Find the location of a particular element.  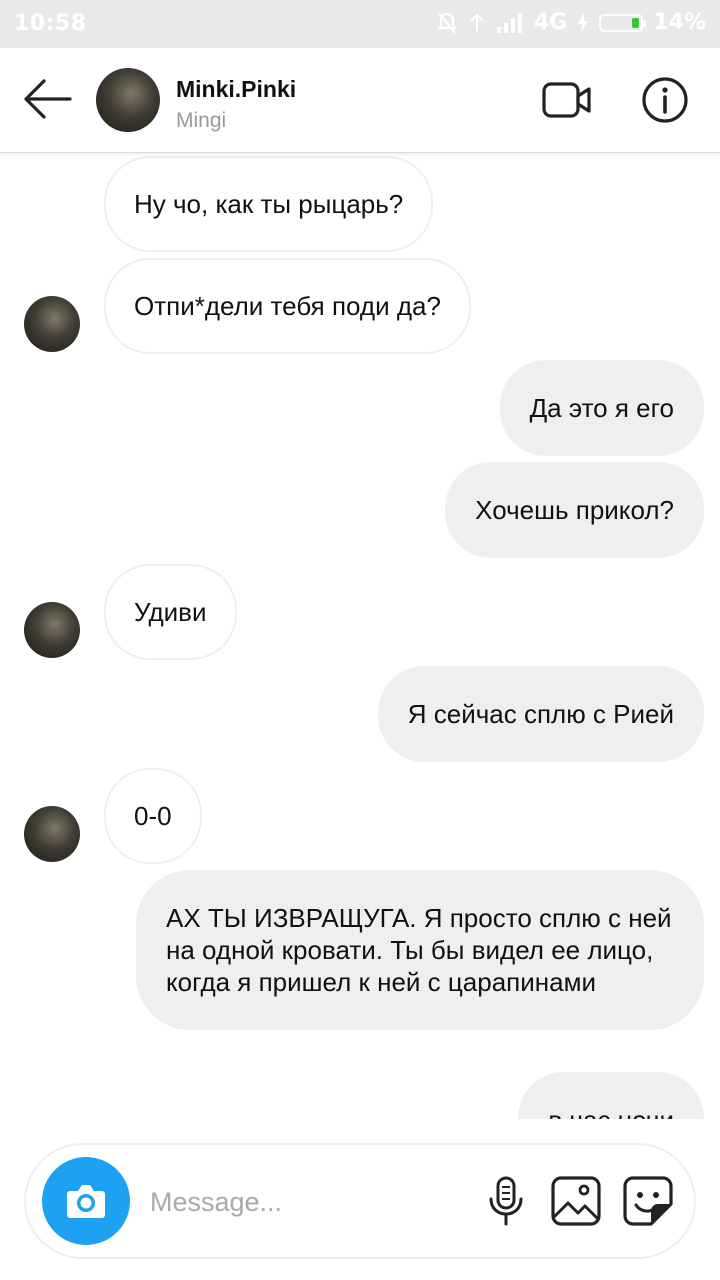

battery-percent: 14% is located at coordinates (679, 22).